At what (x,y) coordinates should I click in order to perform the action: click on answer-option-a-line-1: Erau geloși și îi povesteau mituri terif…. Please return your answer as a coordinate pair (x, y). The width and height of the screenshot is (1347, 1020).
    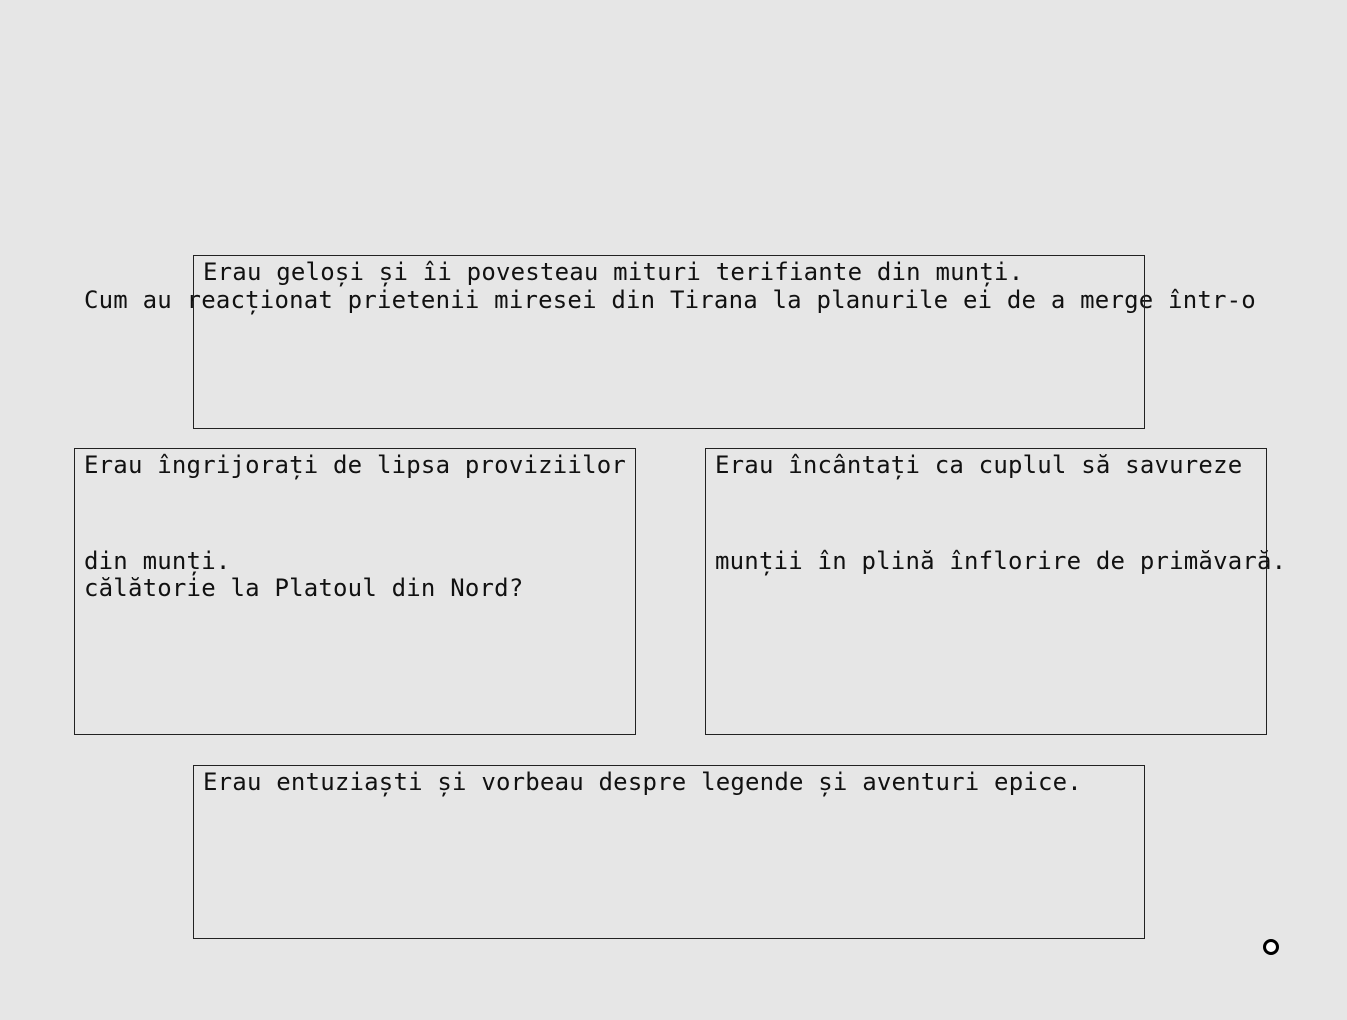
    Looking at the image, I should click on (613, 272).